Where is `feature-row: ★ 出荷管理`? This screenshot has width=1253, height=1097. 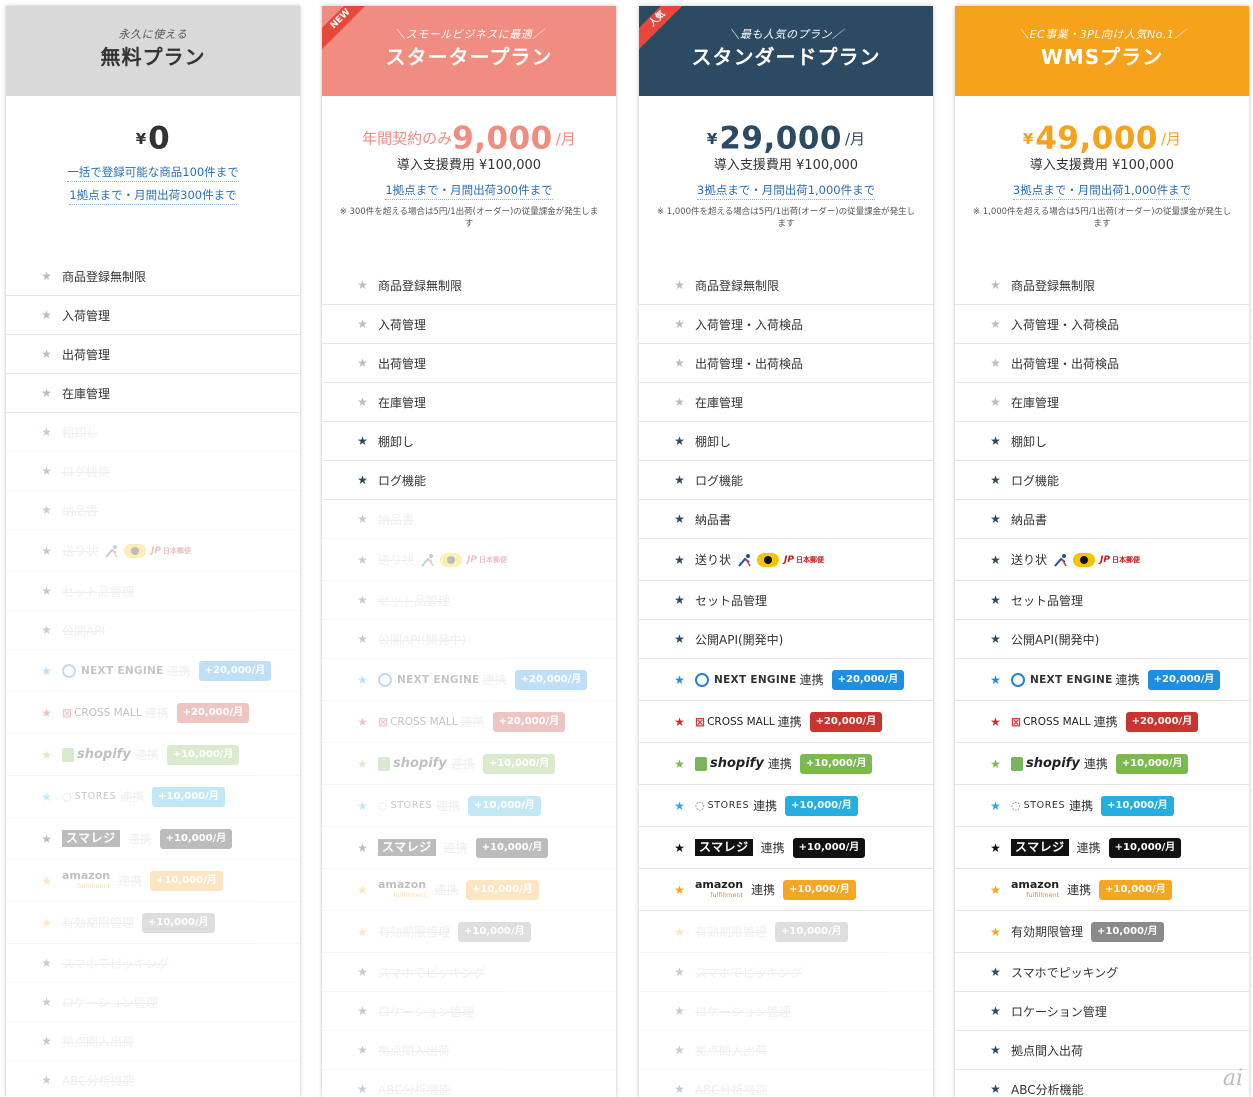 feature-row: ★ 出荷管理 is located at coordinates (469, 363).